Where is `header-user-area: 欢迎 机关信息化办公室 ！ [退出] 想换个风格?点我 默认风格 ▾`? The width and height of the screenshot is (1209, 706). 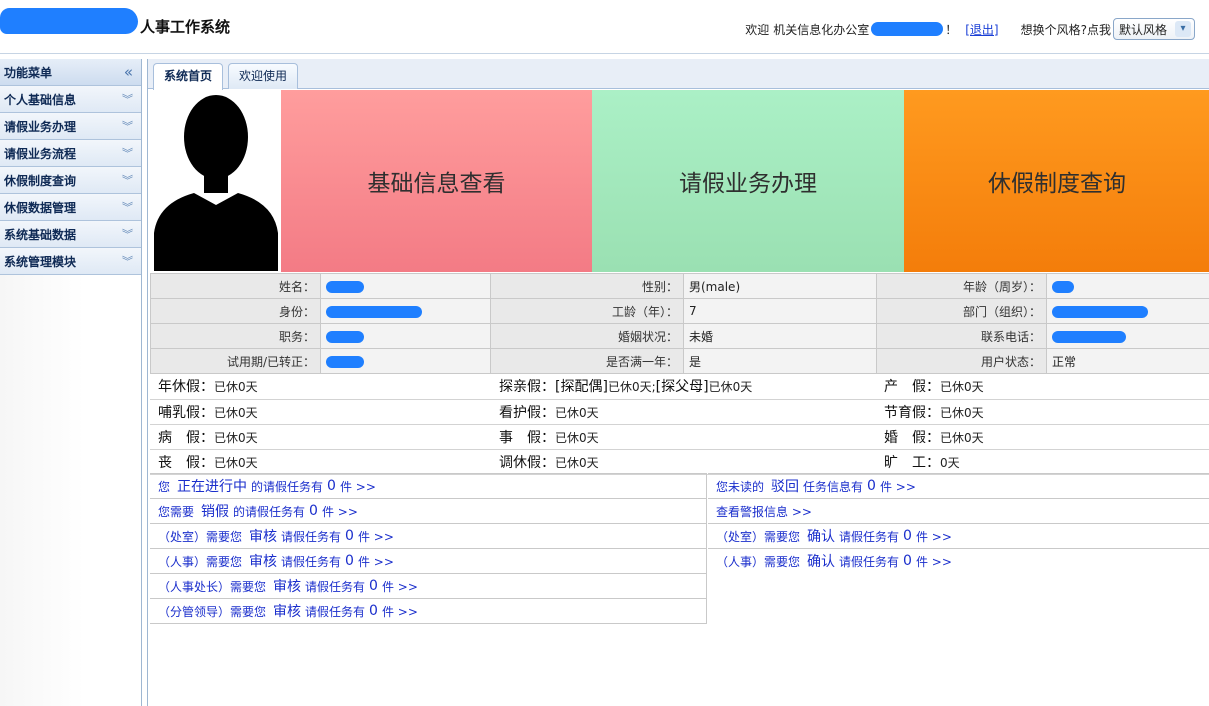 header-user-area: 欢迎 机关信息化办公室 ！ [退出] 想换个风格?点我 默认风格 ▾ is located at coordinates (970, 29).